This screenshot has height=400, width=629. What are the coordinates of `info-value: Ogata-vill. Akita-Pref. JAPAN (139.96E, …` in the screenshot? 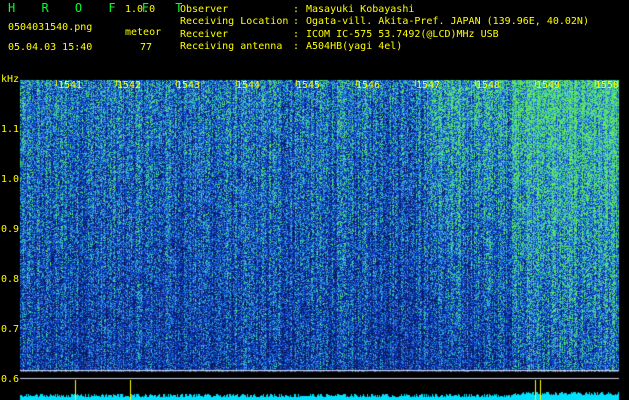 It's located at (447, 22).